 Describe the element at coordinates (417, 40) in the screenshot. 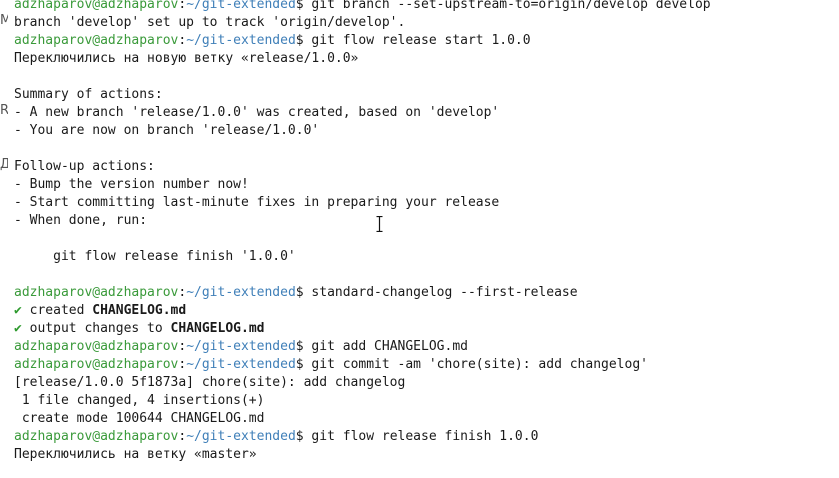

I see `command-text: git flow release start 1.0.0` at that location.